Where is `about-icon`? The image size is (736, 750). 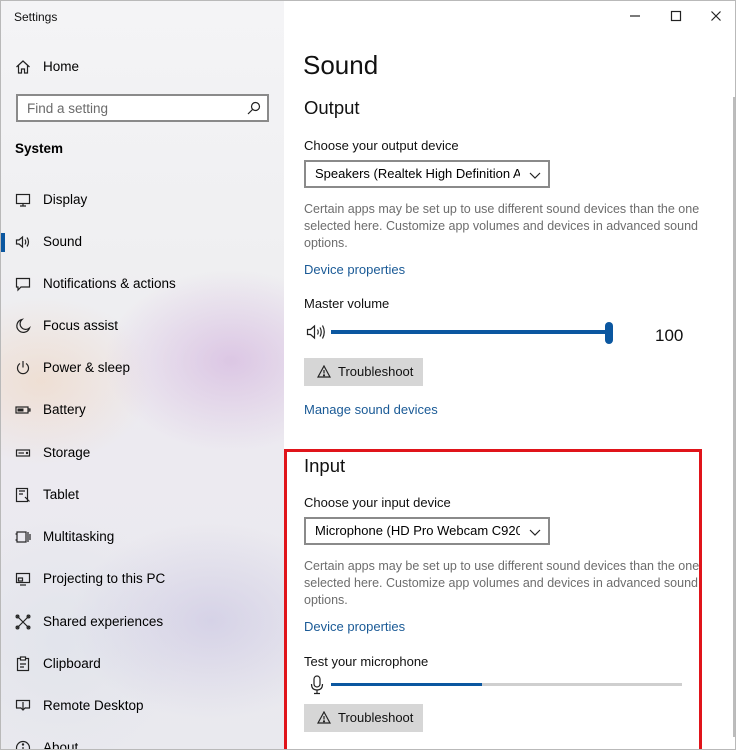
about-icon is located at coordinates (23, 744).